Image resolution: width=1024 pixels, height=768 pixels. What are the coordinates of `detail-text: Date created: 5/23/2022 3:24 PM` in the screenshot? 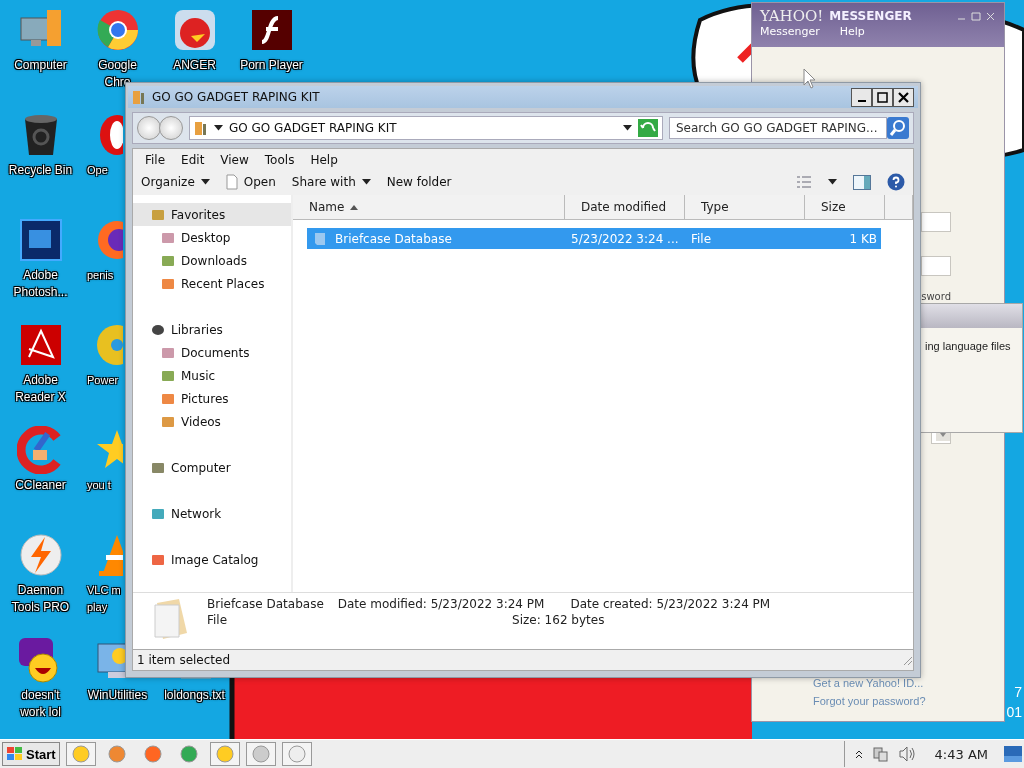 It's located at (670, 604).